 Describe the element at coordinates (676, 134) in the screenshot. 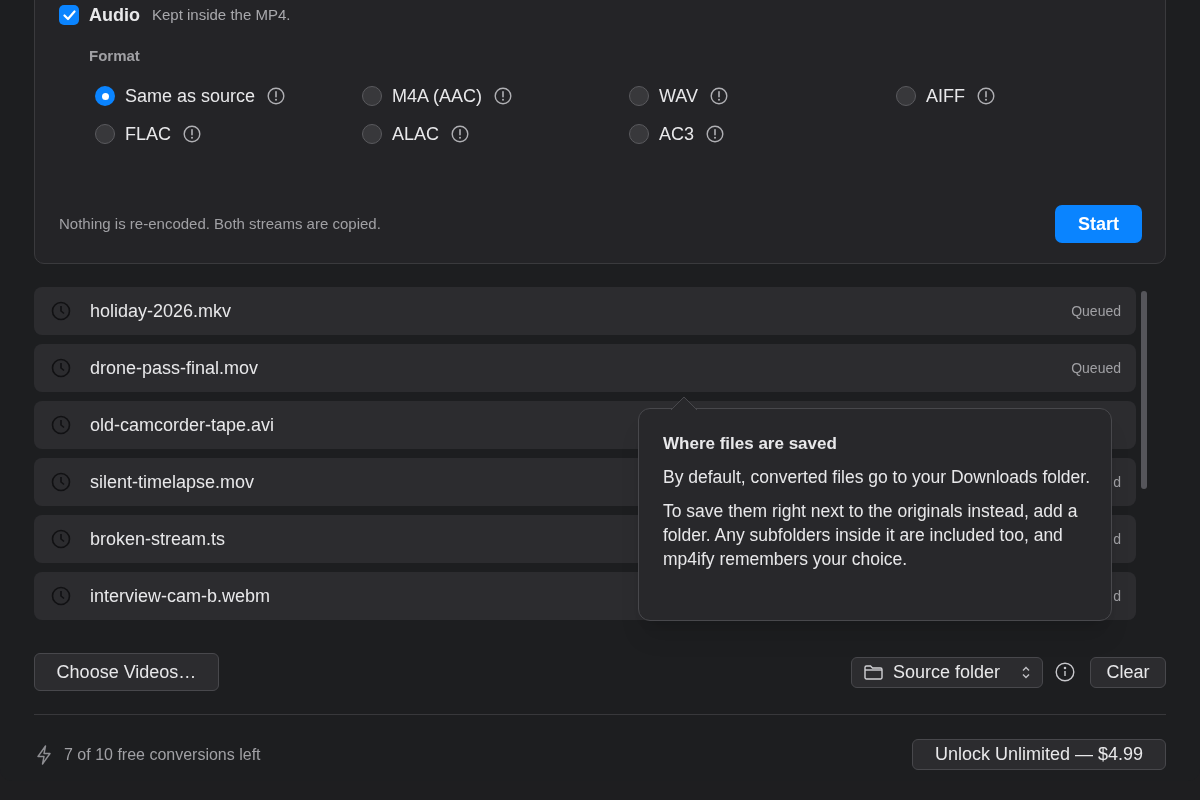

I see `format-option-label: AC3` at that location.